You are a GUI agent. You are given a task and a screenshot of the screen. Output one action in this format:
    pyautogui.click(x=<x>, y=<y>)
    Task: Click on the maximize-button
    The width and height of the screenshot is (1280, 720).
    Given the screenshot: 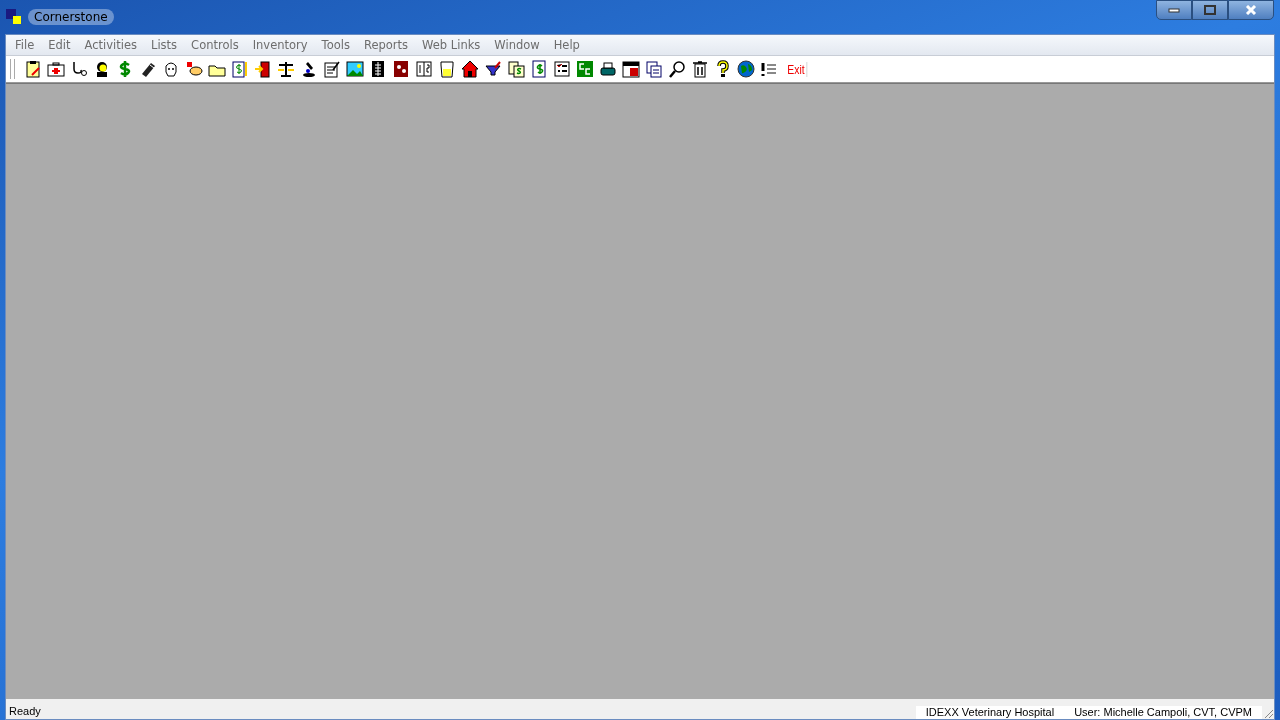 What is the action you would take?
    pyautogui.click(x=1210, y=10)
    